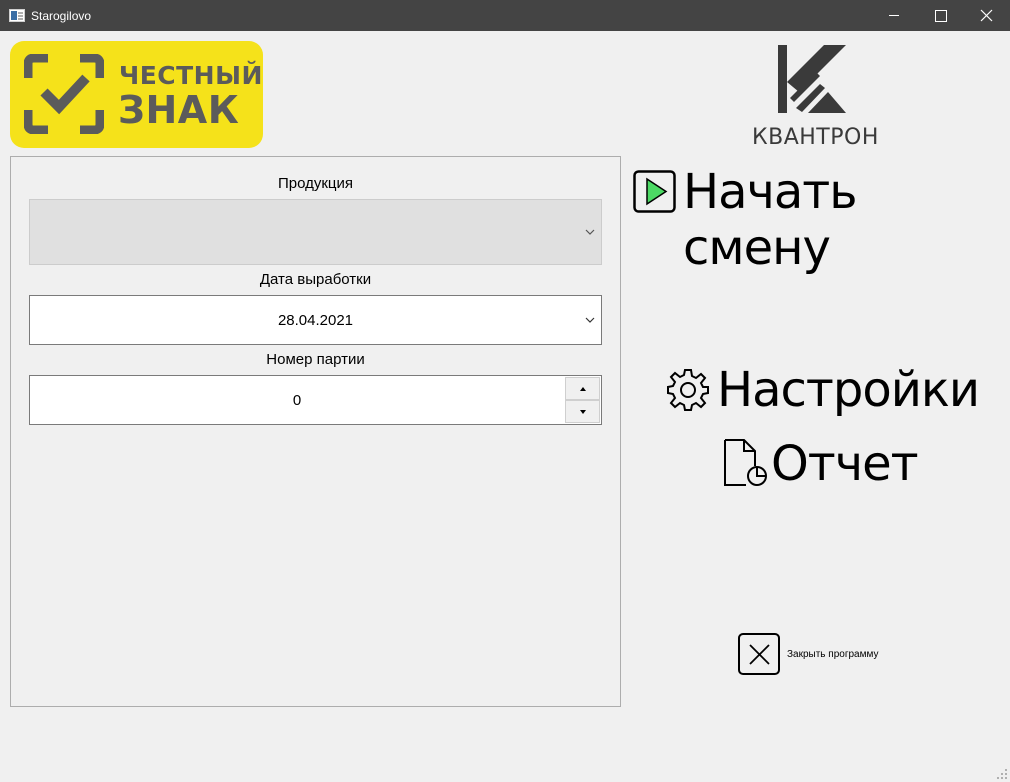 This screenshot has height=782, width=1010. Describe the element at coordinates (17, 15) in the screenshot. I see `app-icon` at that location.